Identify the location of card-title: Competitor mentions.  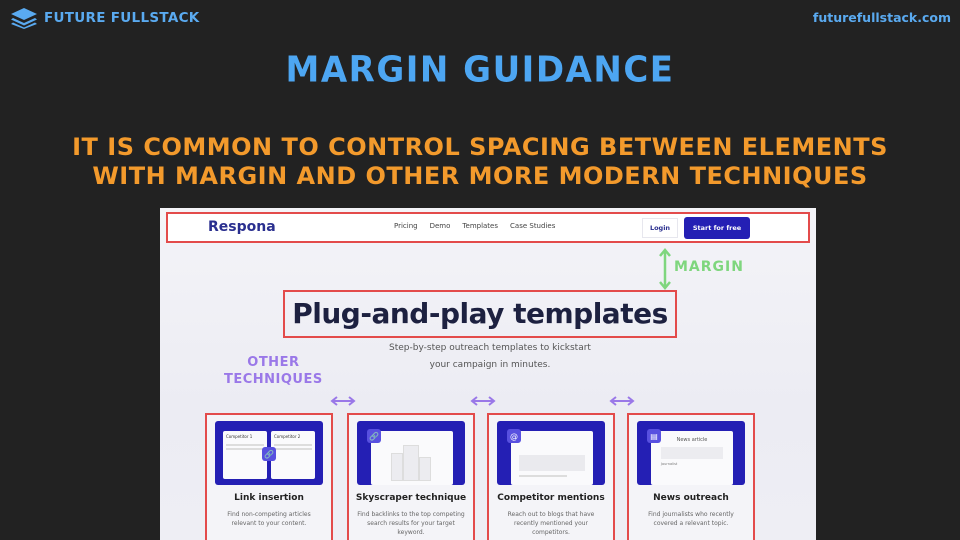
(551, 498).